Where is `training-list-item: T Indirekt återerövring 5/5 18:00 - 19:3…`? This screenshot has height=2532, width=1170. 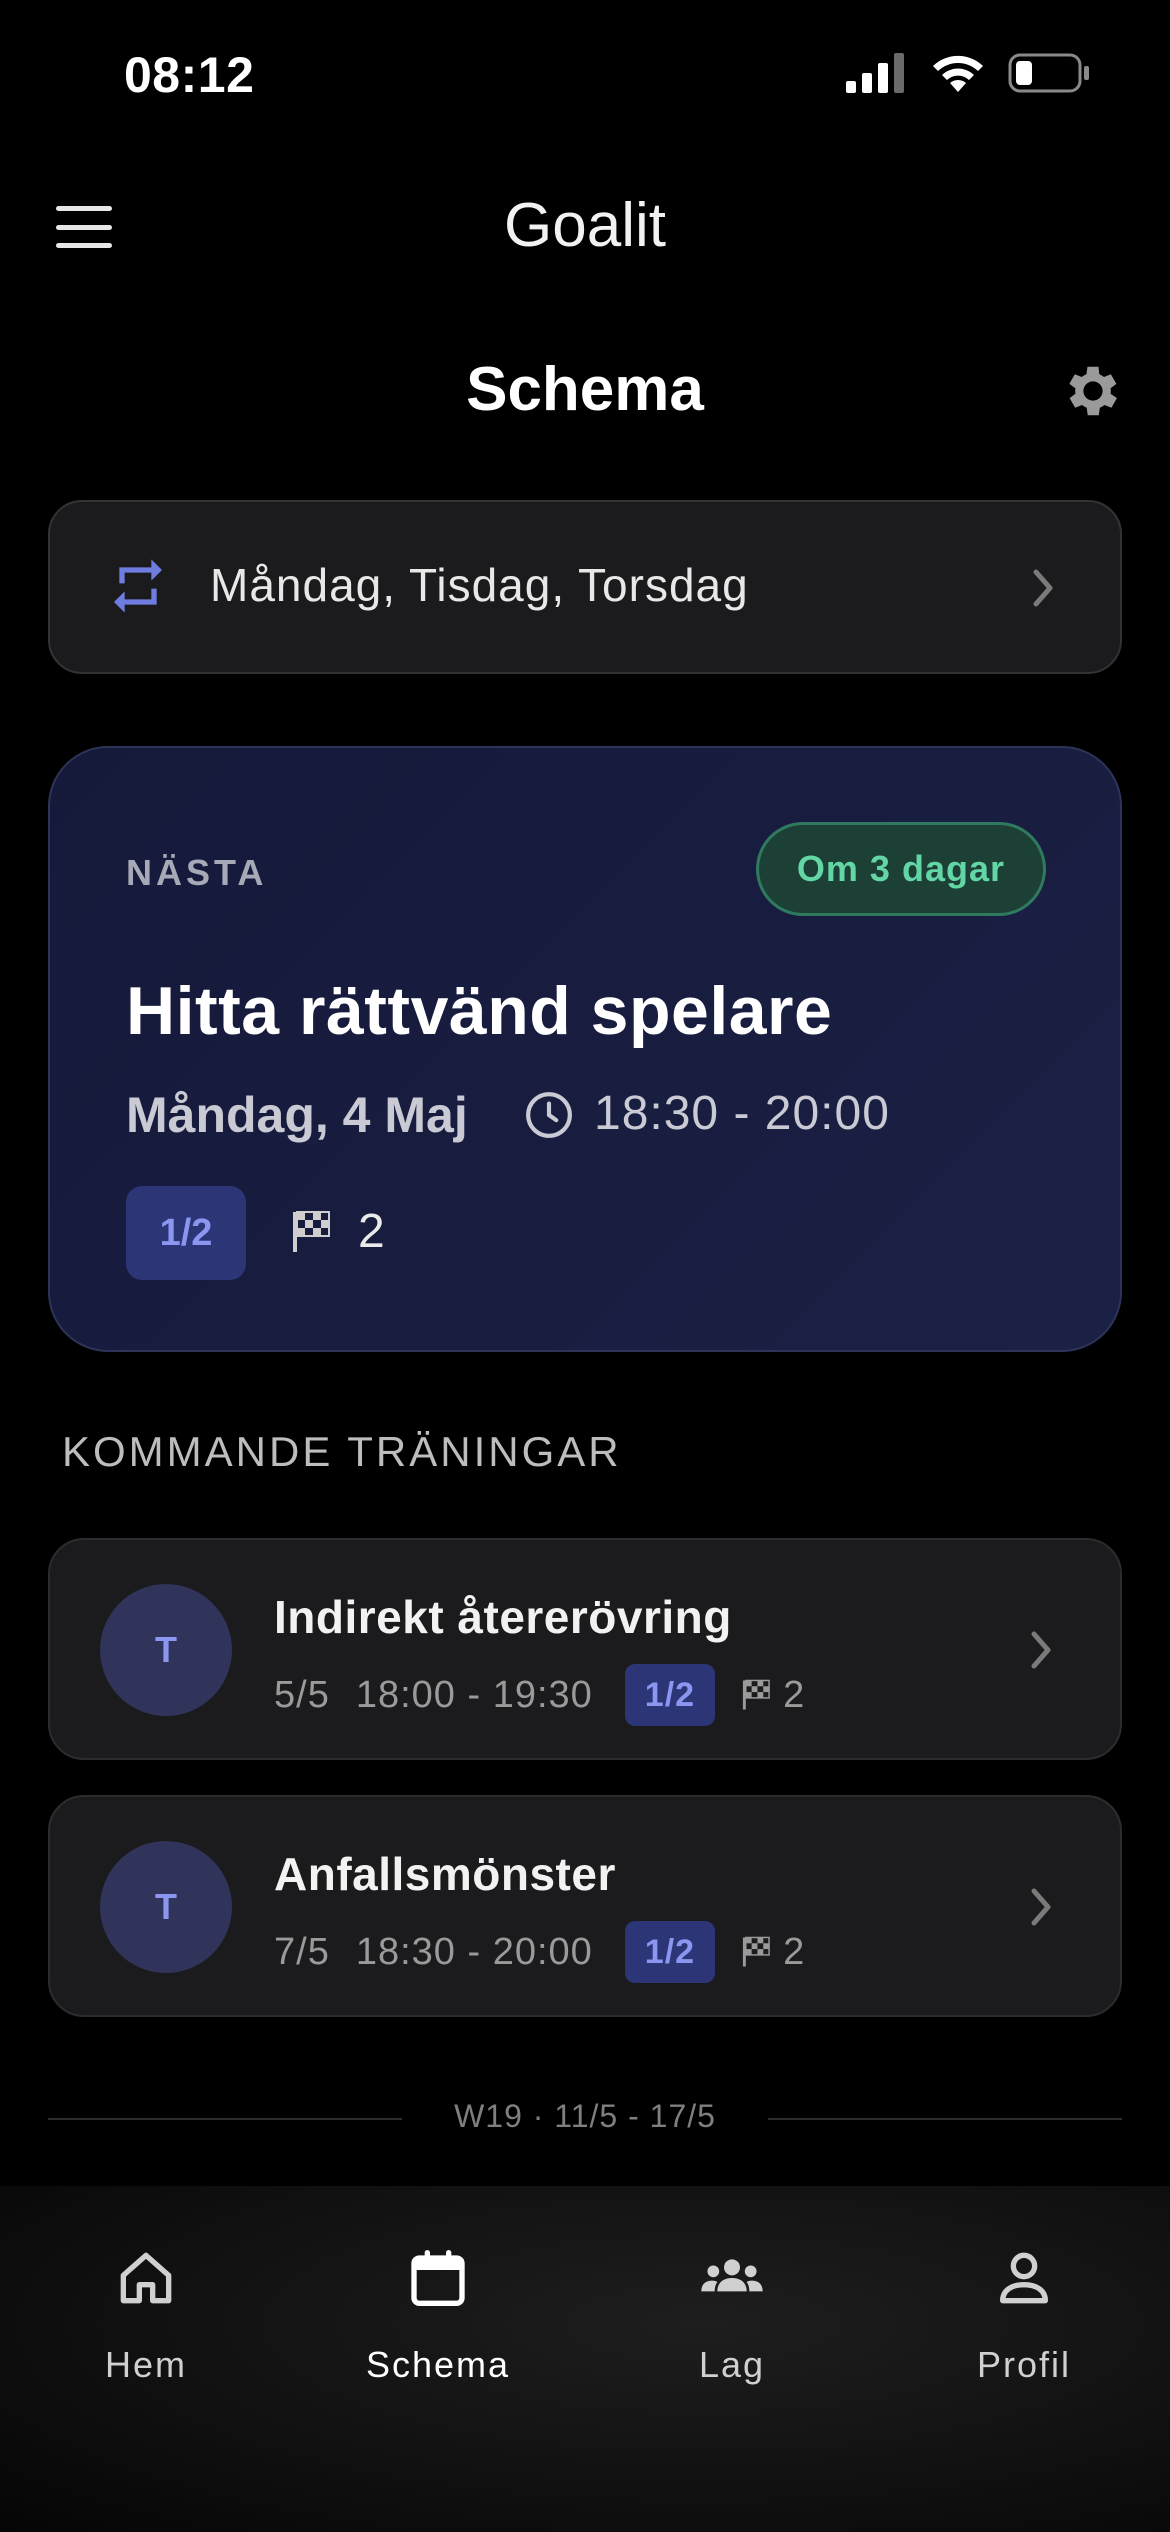
training-list-item: T Indirekt återerövring 5/5 18:00 - 19:3… is located at coordinates (585, 1649).